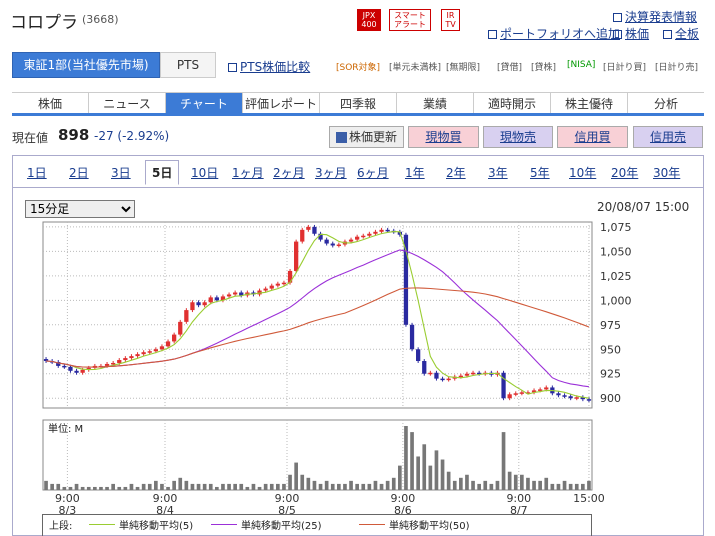  What do you see at coordinates (61, 526) in the screenshot?
I see `legend-prefix: 上段:` at bounding box center [61, 526].